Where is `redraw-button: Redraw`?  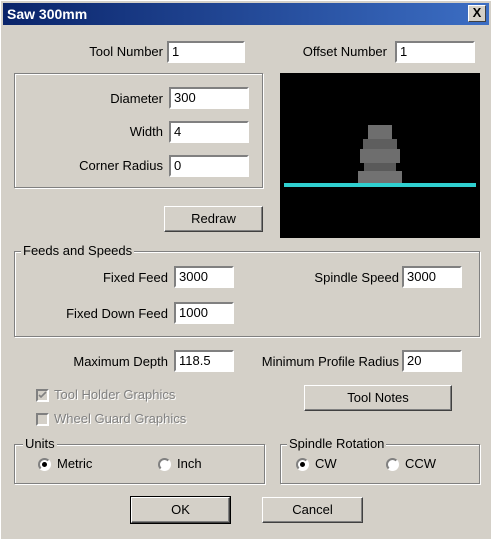 redraw-button: Redraw is located at coordinates (213, 219).